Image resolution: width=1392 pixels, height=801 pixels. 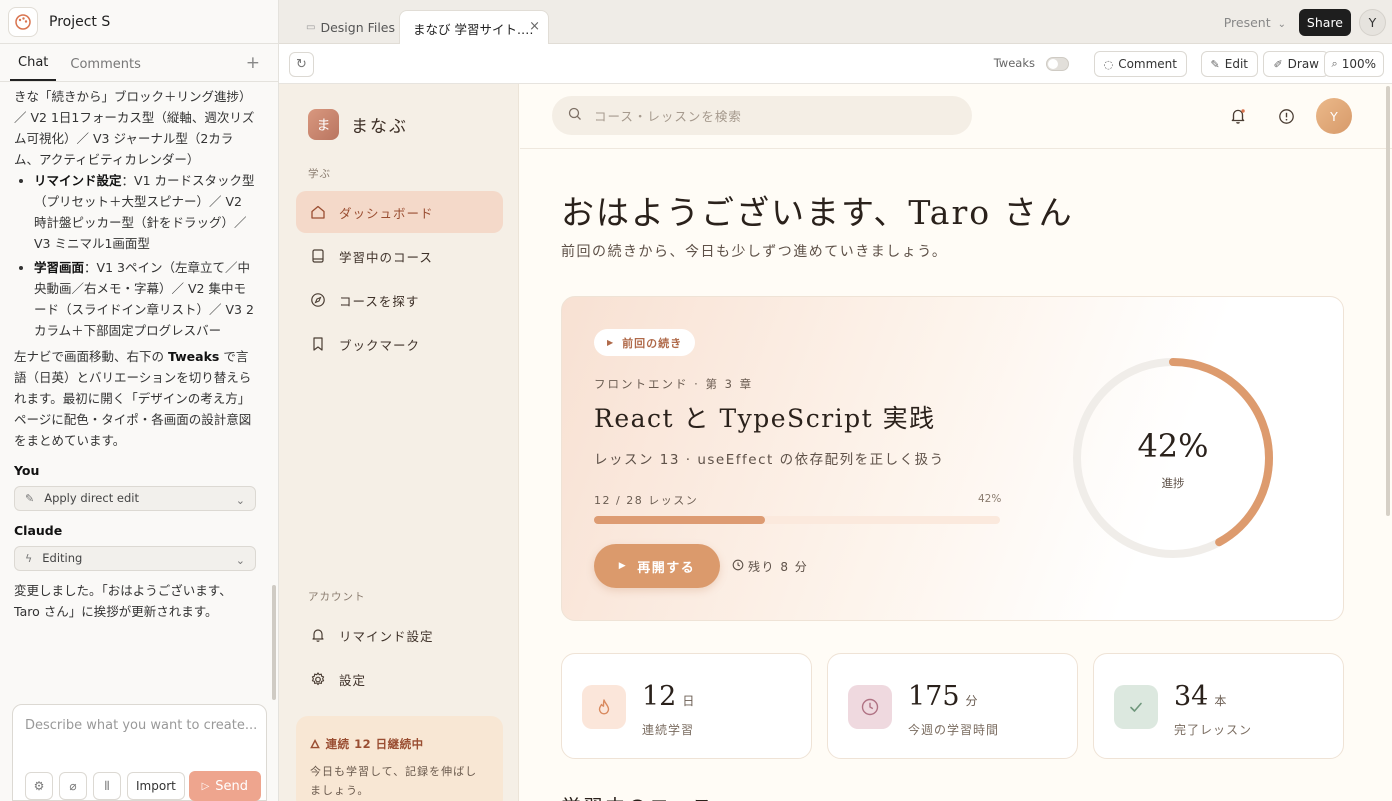 I want to click on book-icon, so click(x=318, y=256).